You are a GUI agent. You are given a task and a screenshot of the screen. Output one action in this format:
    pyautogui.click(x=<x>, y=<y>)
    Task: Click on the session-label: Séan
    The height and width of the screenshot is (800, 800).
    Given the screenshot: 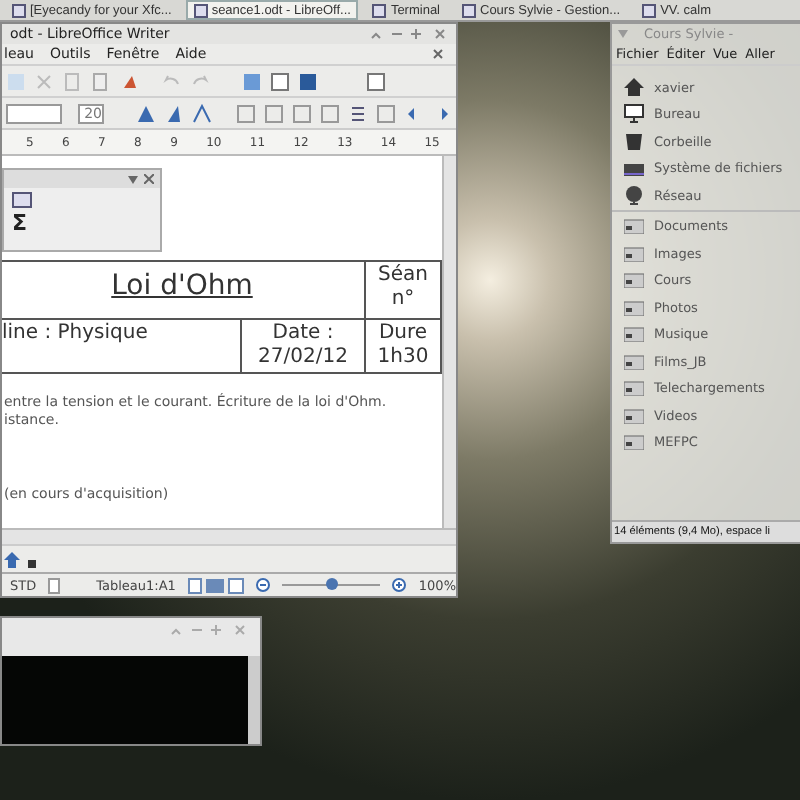 What is the action you would take?
    pyautogui.click(x=403, y=276)
    